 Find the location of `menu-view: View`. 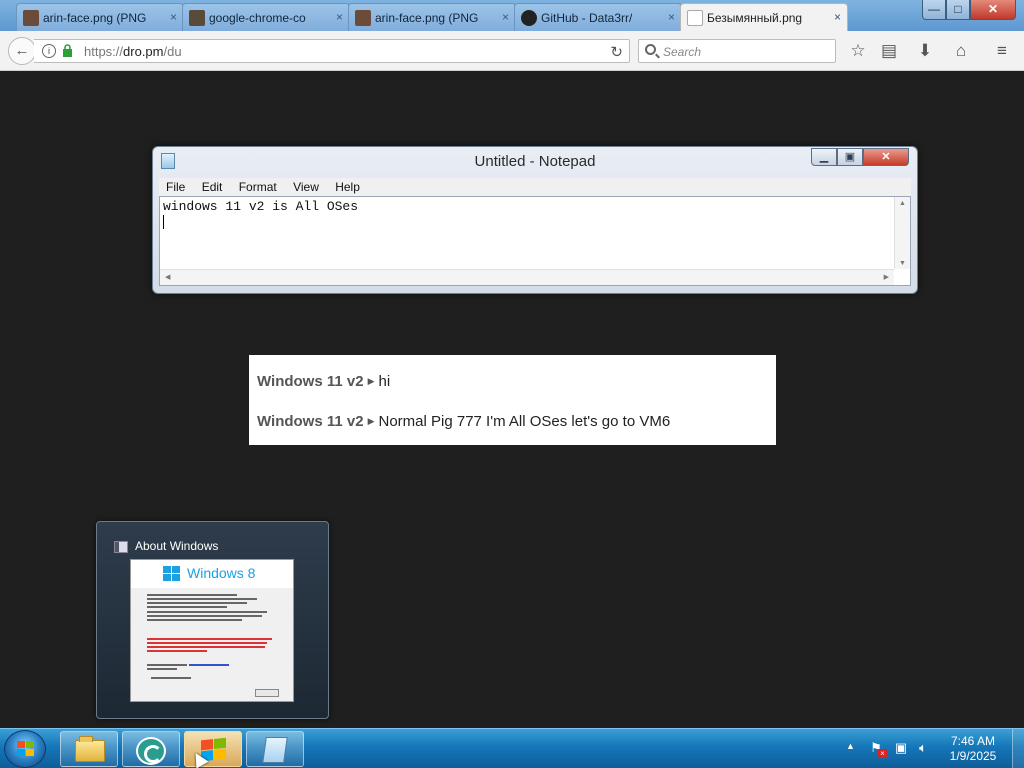

menu-view: View is located at coordinates (305, 186).